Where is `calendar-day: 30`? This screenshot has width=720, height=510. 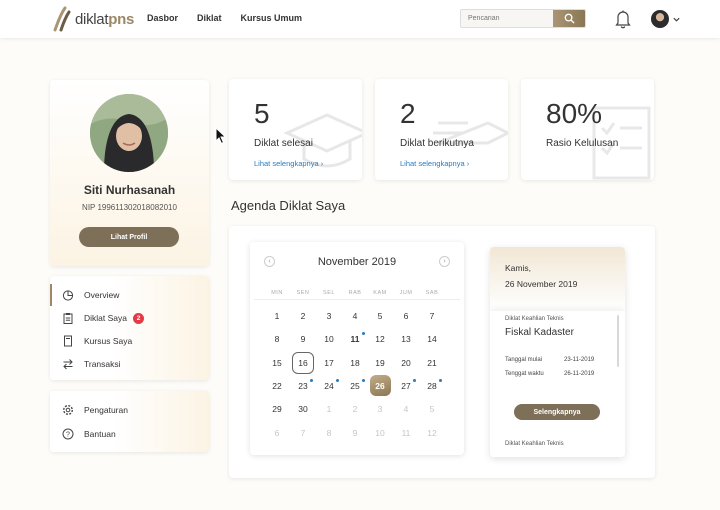 calendar-day: 30 is located at coordinates (303, 409).